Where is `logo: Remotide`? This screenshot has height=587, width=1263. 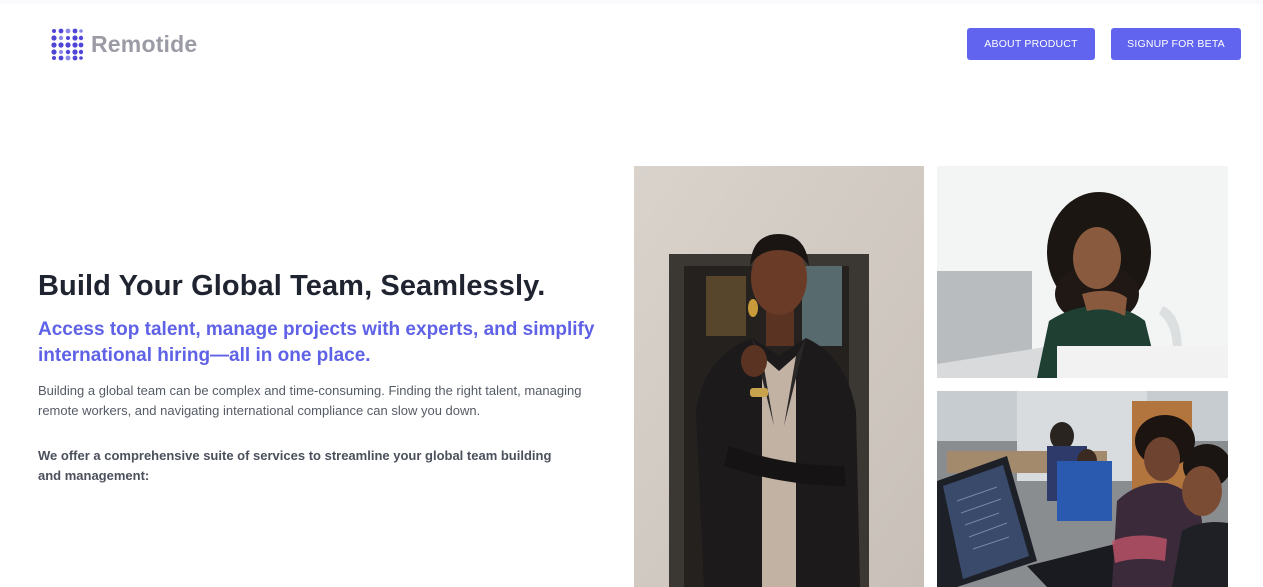 logo: Remotide is located at coordinates (123, 44).